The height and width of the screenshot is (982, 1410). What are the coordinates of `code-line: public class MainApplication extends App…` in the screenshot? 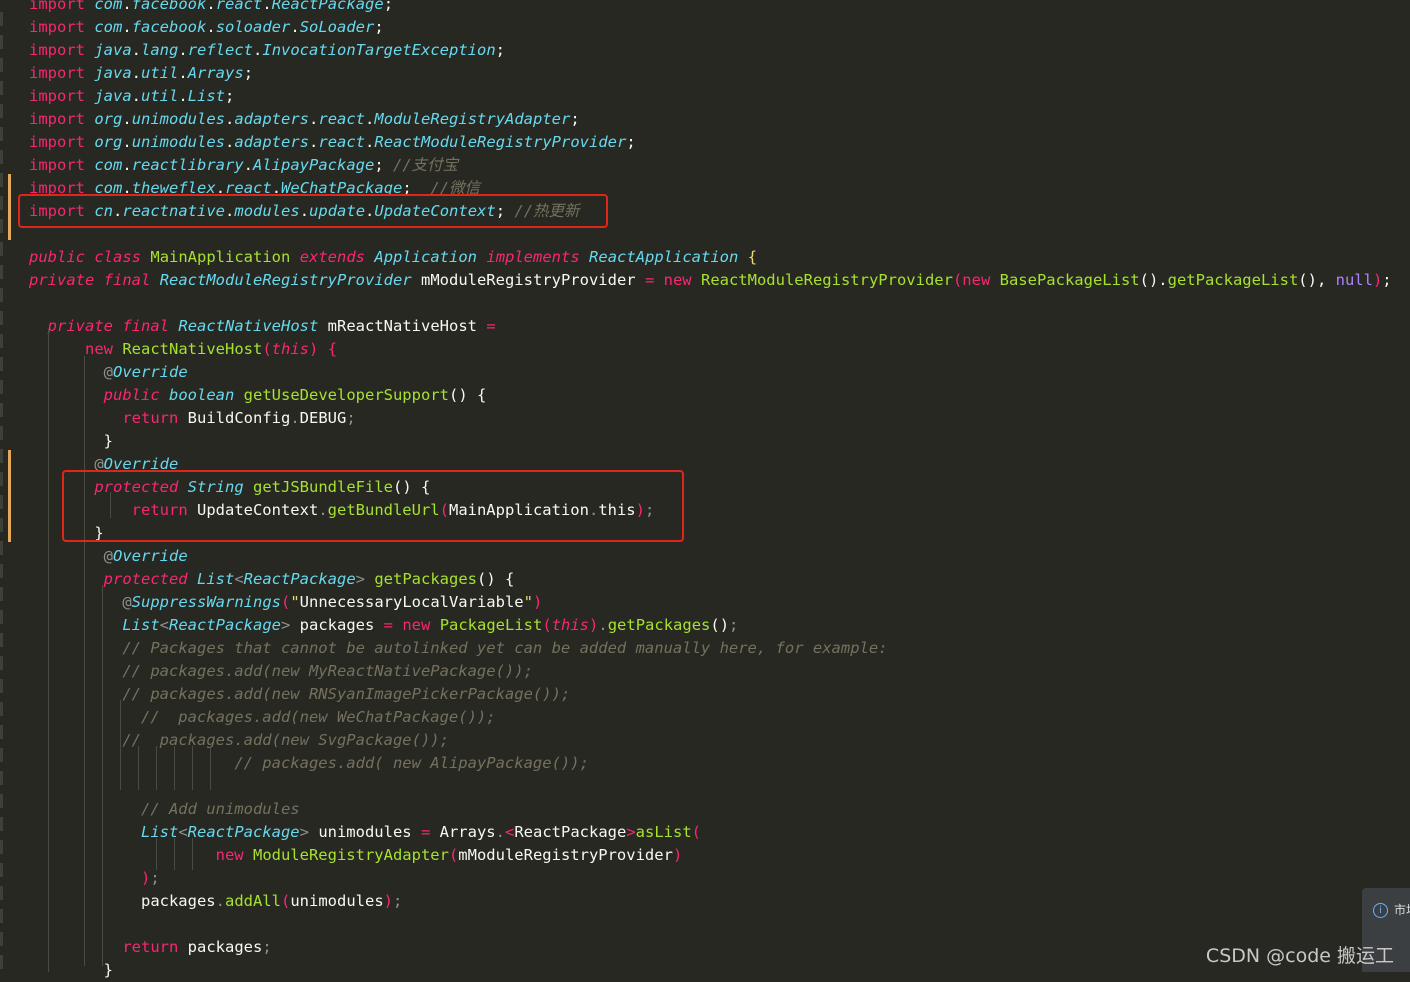 It's located at (393, 257).